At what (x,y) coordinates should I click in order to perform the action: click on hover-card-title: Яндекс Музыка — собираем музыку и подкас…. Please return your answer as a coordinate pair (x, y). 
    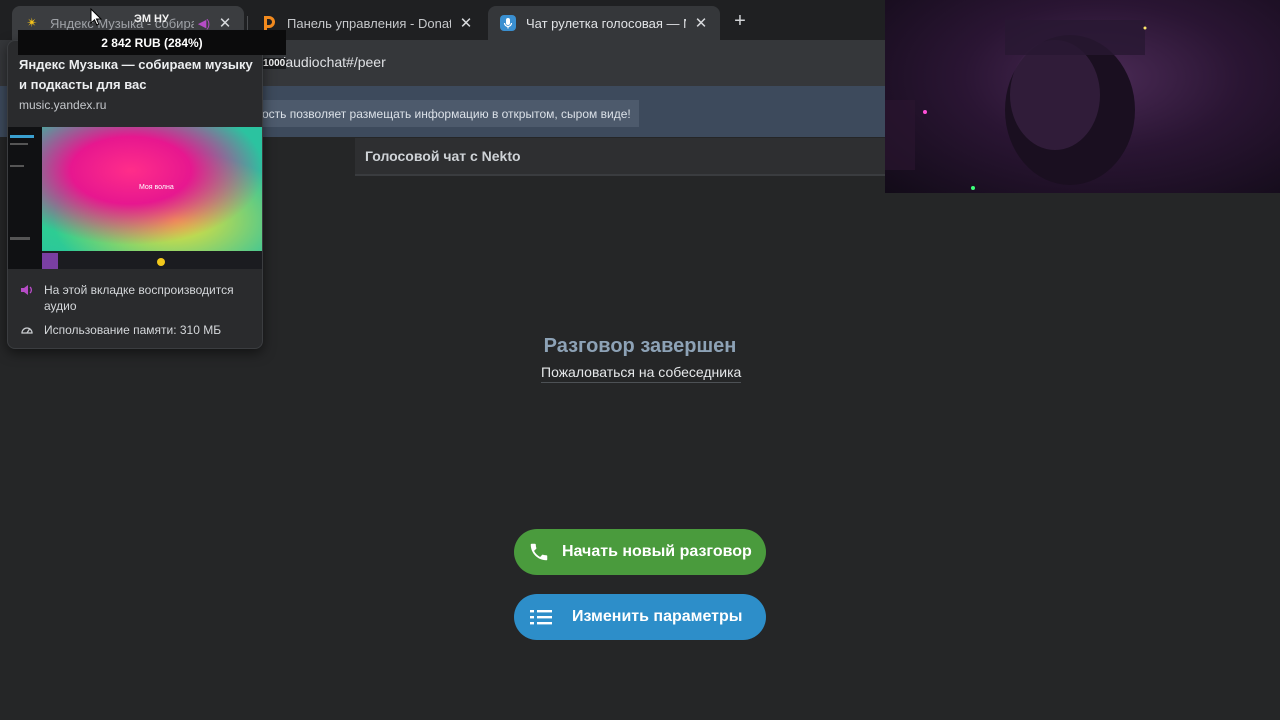
    Looking at the image, I should click on (136, 74).